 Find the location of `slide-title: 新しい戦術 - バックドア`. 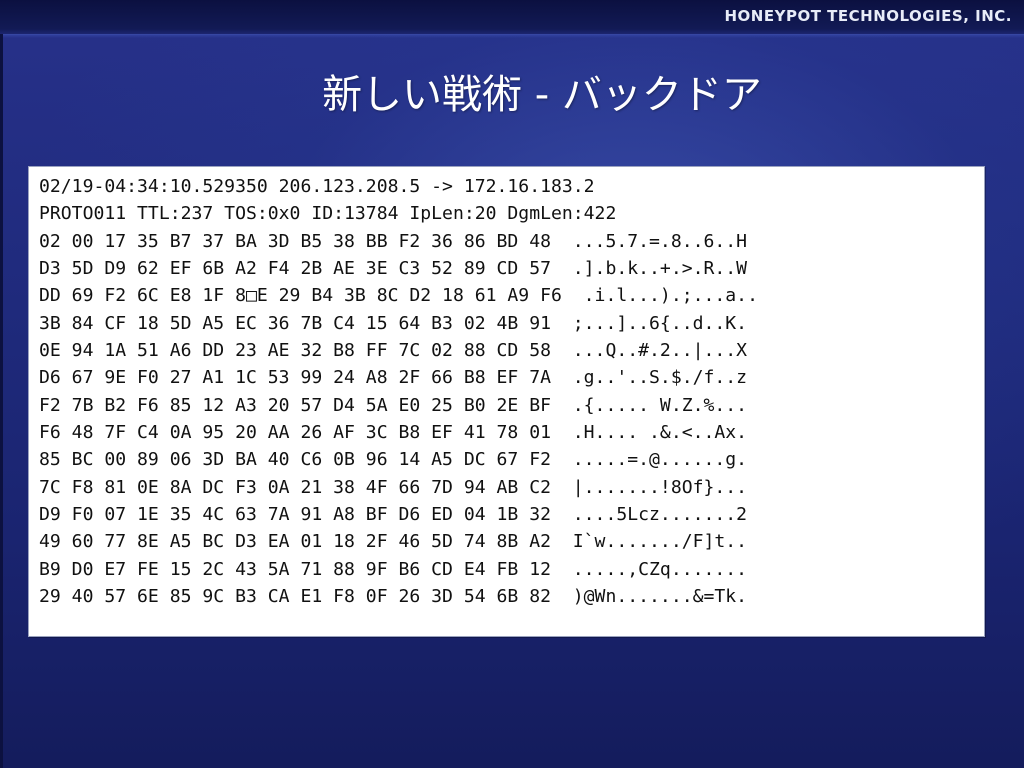

slide-title: 新しい戦術 - バックドア is located at coordinates (542, 95).